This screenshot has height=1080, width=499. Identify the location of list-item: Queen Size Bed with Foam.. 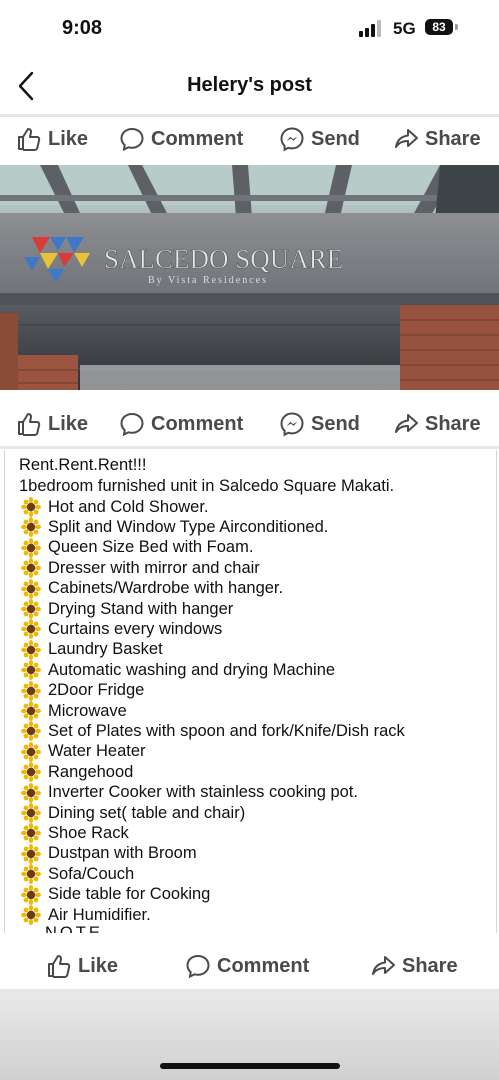
(137, 547).